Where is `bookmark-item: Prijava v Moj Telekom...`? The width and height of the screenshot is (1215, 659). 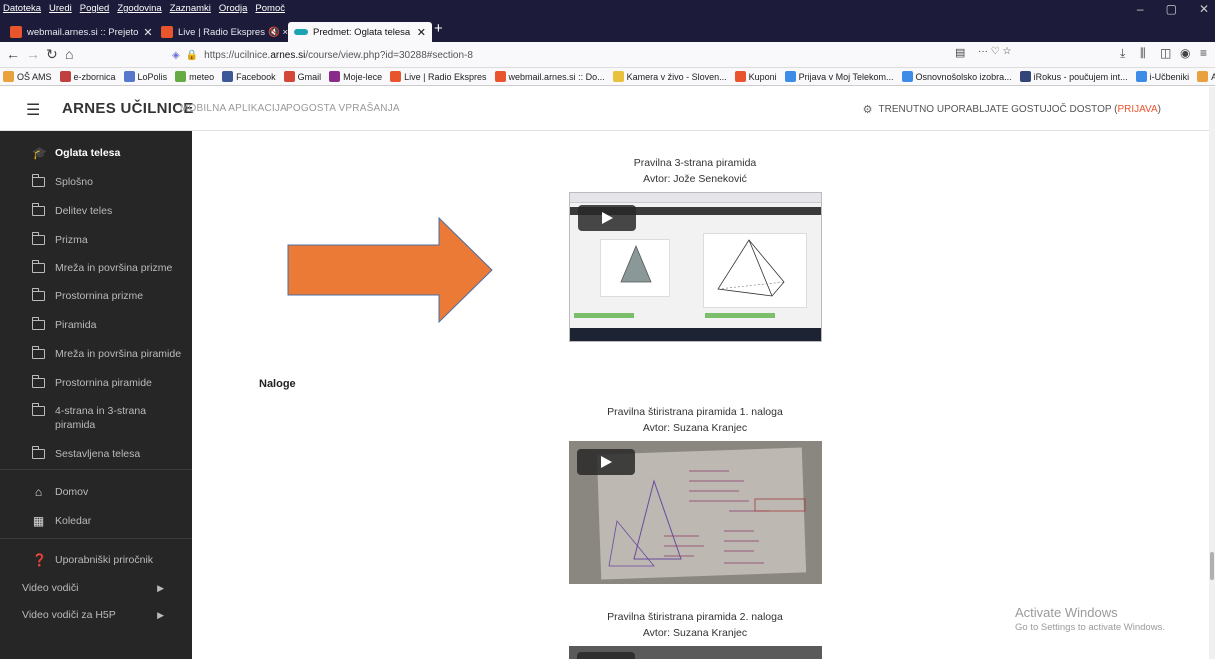
bookmark-item: Prijava v Moj Telekom... is located at coordinates (839, 76).